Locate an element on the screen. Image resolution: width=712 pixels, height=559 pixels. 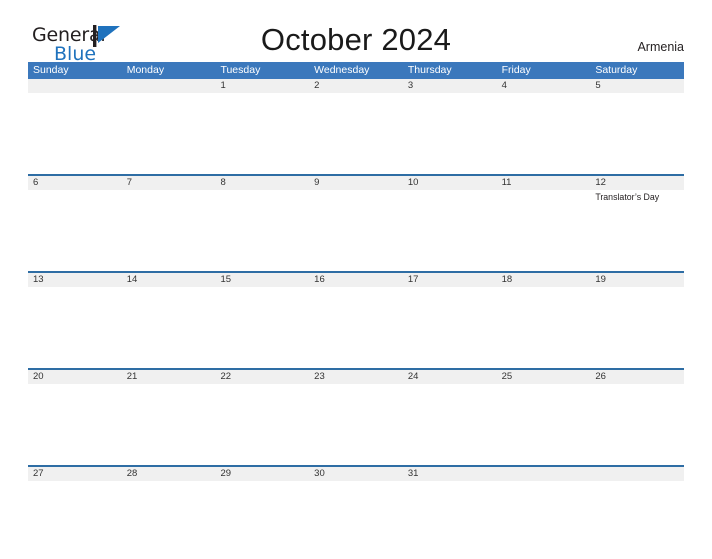
page-title: October 2024 is located at coordinates (356, 39).